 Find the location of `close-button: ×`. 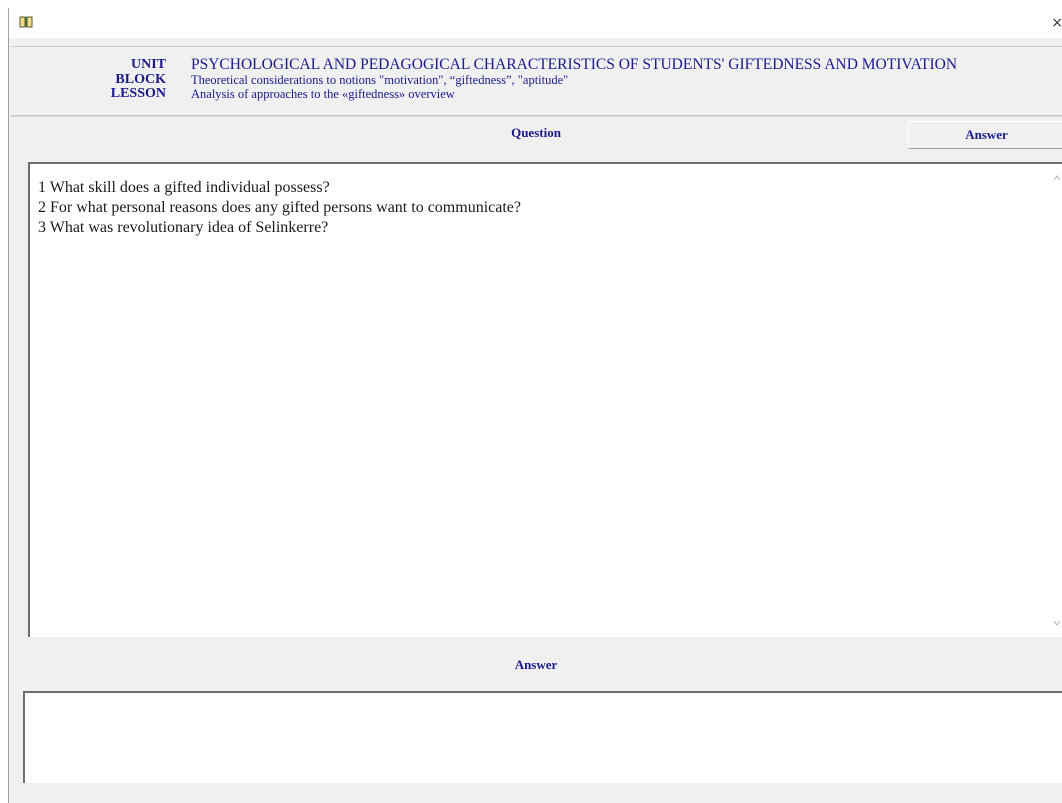

close-button: × is located at coordinates (1054, 23).